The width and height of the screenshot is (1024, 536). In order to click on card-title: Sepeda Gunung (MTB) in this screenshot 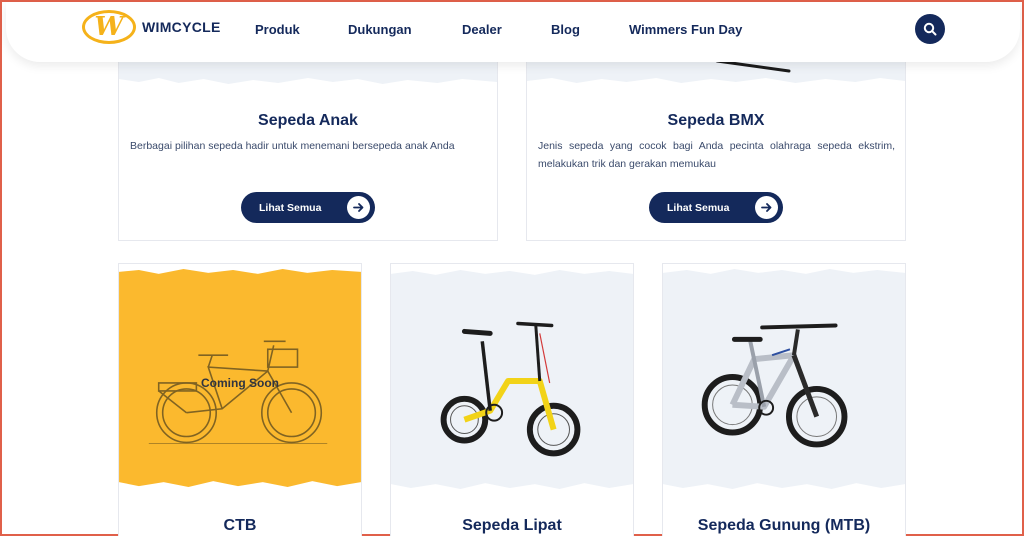, I will do `click(784, 526)`.